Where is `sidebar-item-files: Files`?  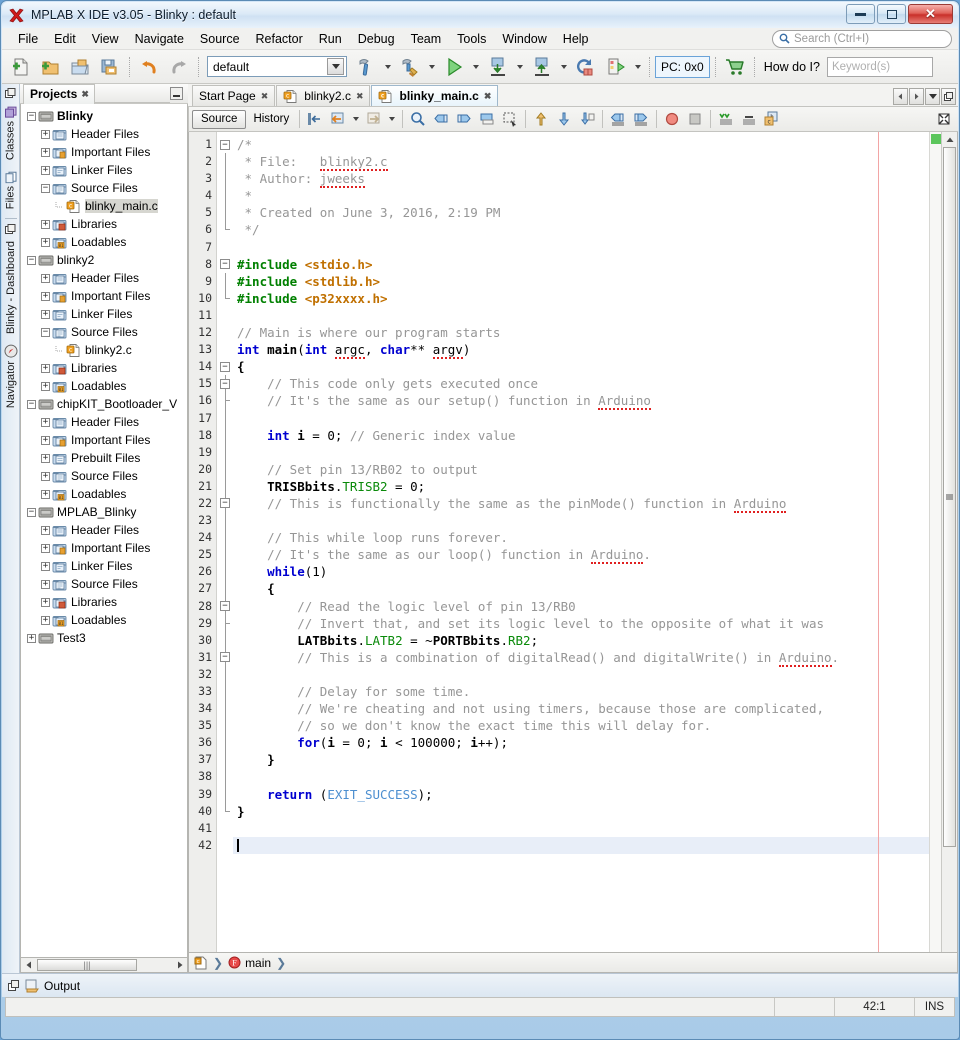 sidebar-item-files: Files is located at coordinates (10, 189).